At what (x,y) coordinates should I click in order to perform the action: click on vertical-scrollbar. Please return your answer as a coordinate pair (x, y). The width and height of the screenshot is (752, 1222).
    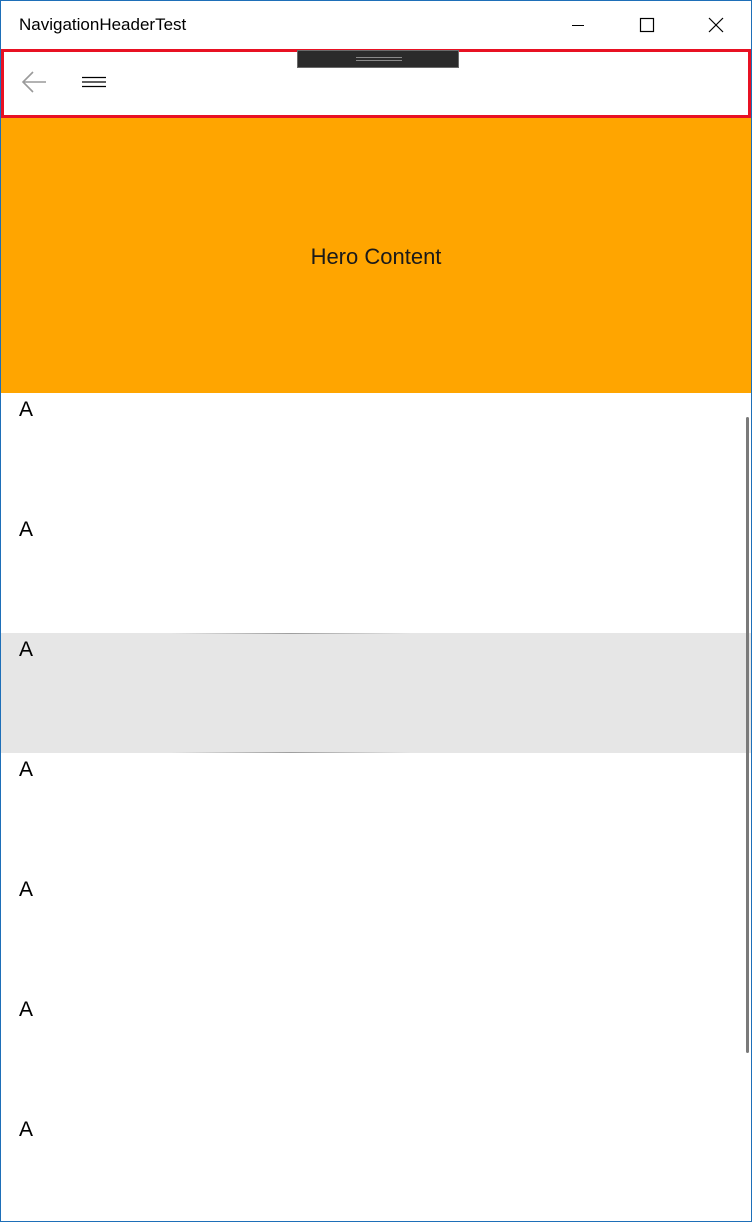
    Looking at the image, I should click on (747, 735).